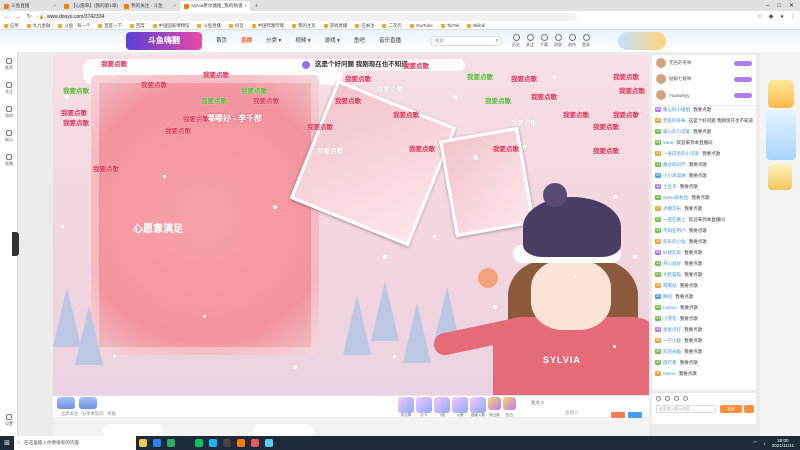 This screenshot has height=450, width=800. Describe the element at coordinates (676, 197) in the screenshot. I see `chat-username: Sylvia的粉丝:` at that location.